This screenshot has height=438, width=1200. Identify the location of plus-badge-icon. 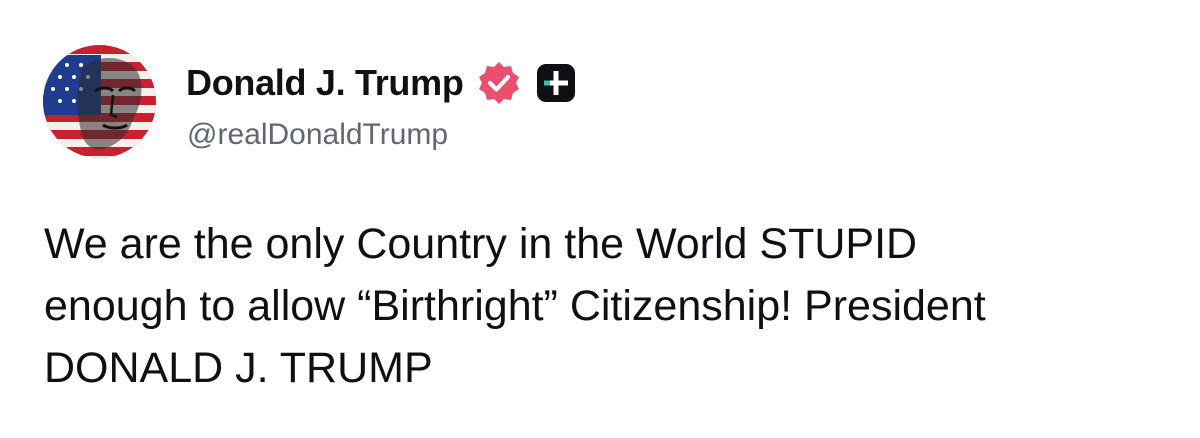
(556, 83).